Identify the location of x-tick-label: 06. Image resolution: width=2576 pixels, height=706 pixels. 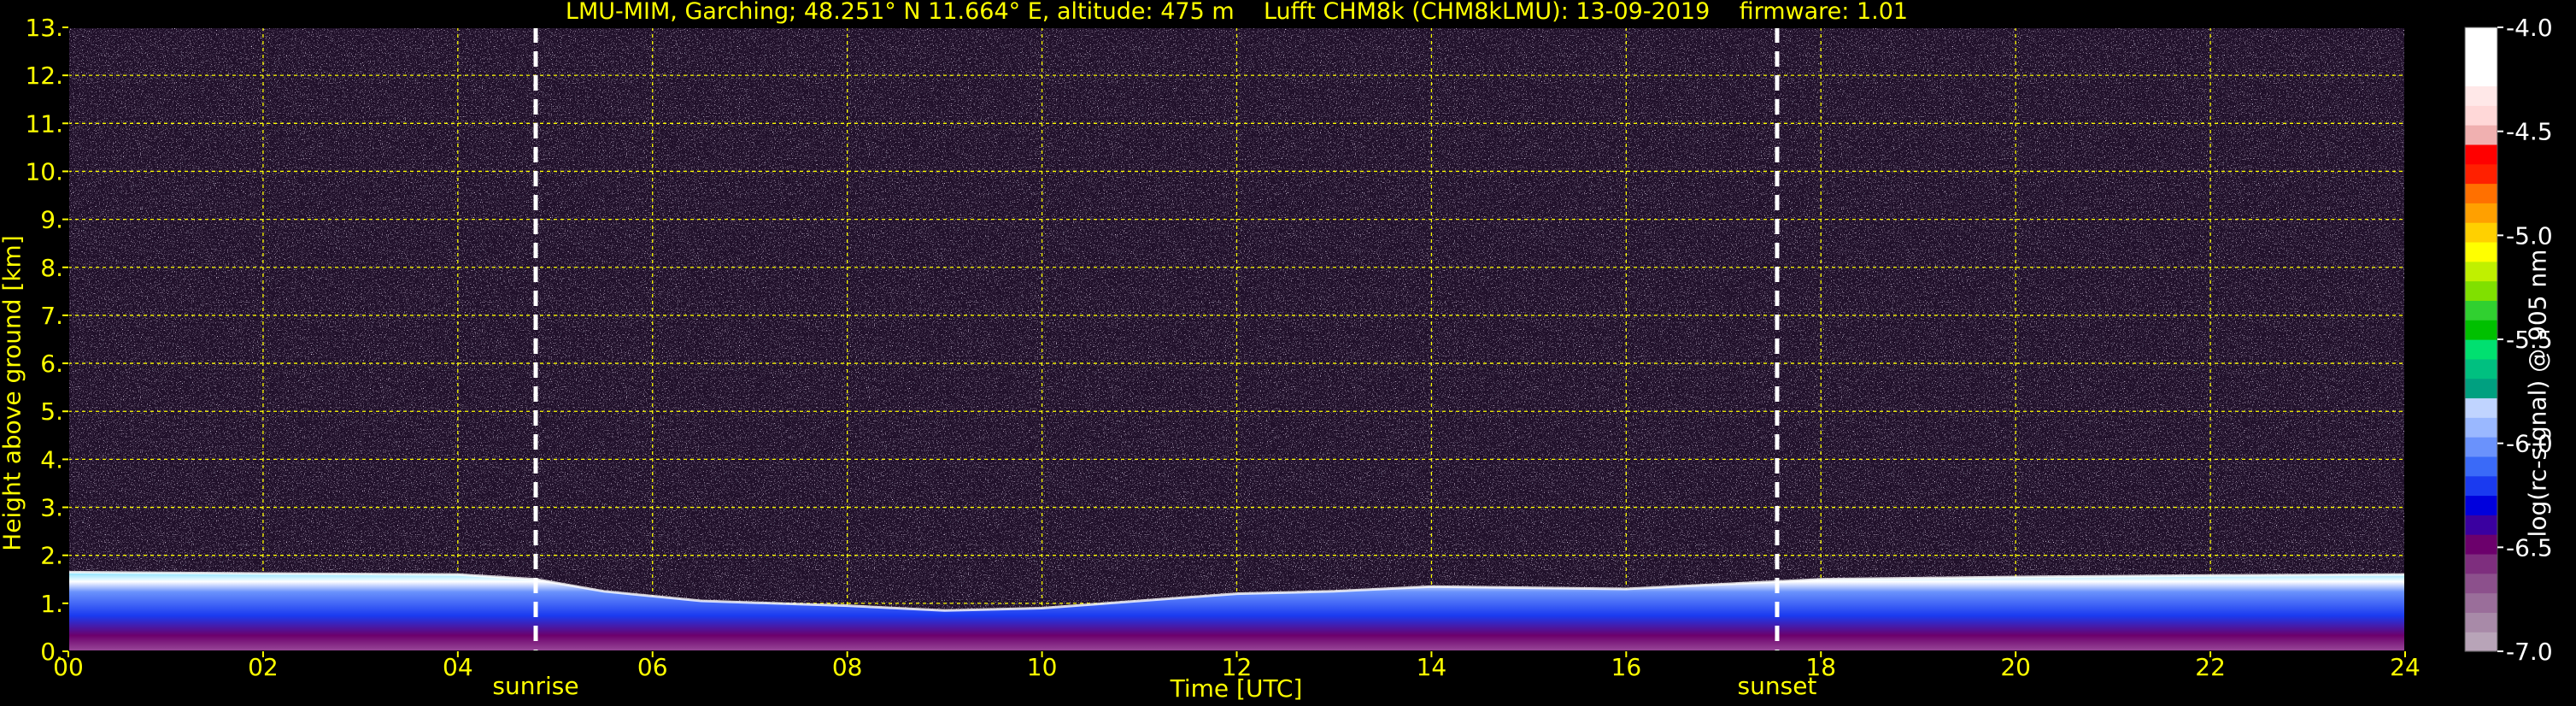
(652, 667).